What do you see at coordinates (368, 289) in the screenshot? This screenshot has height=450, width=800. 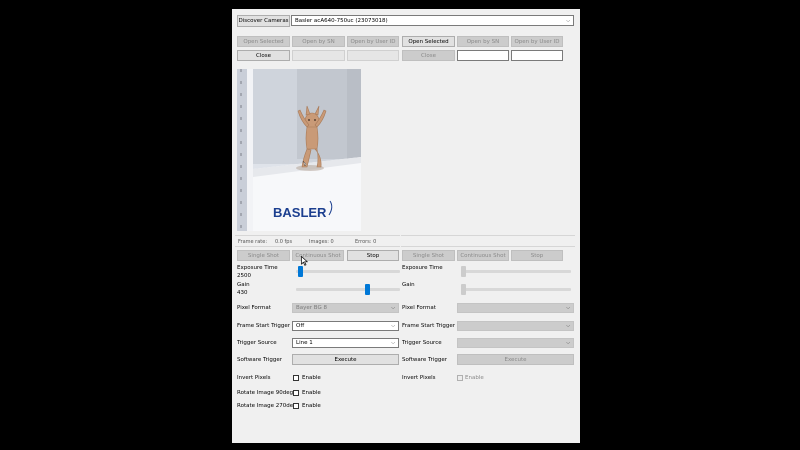 I see `left-gain-slider-thumb` at bounding box center [368, 289].